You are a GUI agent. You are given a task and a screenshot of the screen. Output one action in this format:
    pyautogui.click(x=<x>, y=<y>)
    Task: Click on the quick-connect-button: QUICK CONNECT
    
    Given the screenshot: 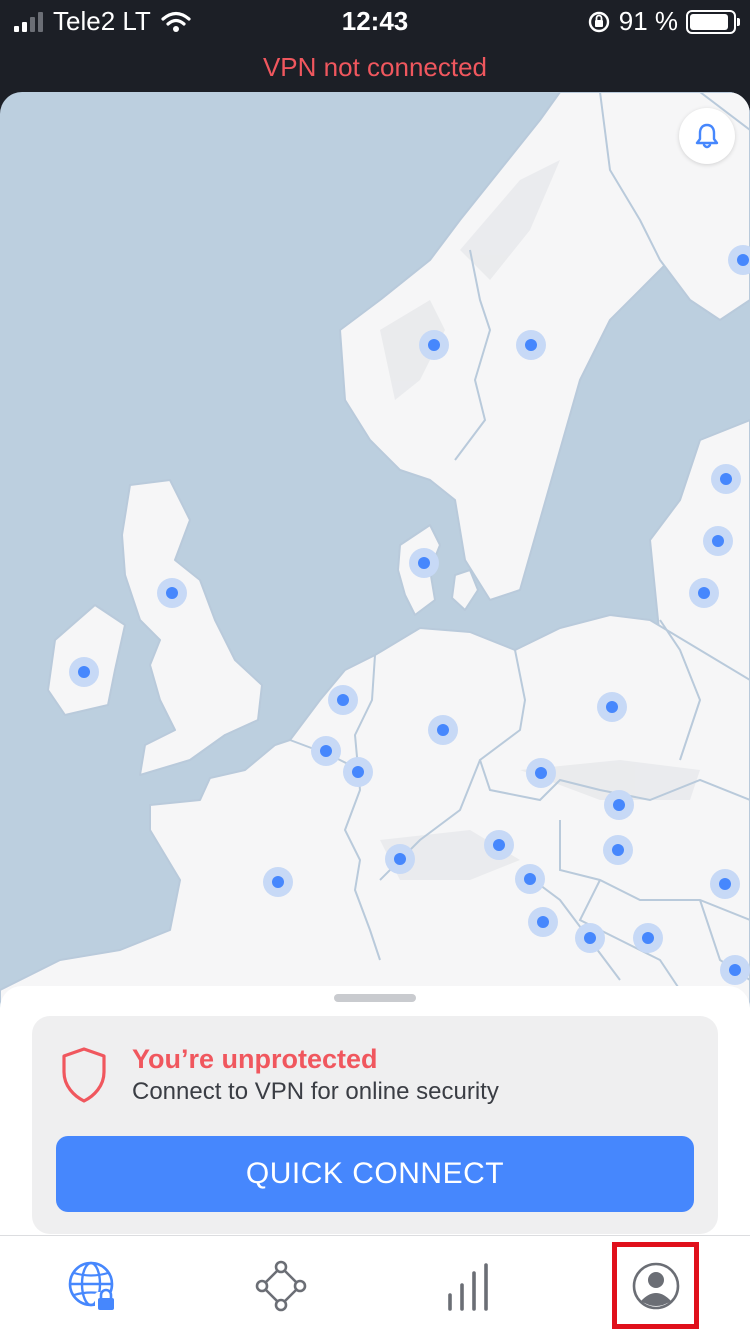 What is the action you would take?
    pyautogui.click(x=375, y=1174)
    